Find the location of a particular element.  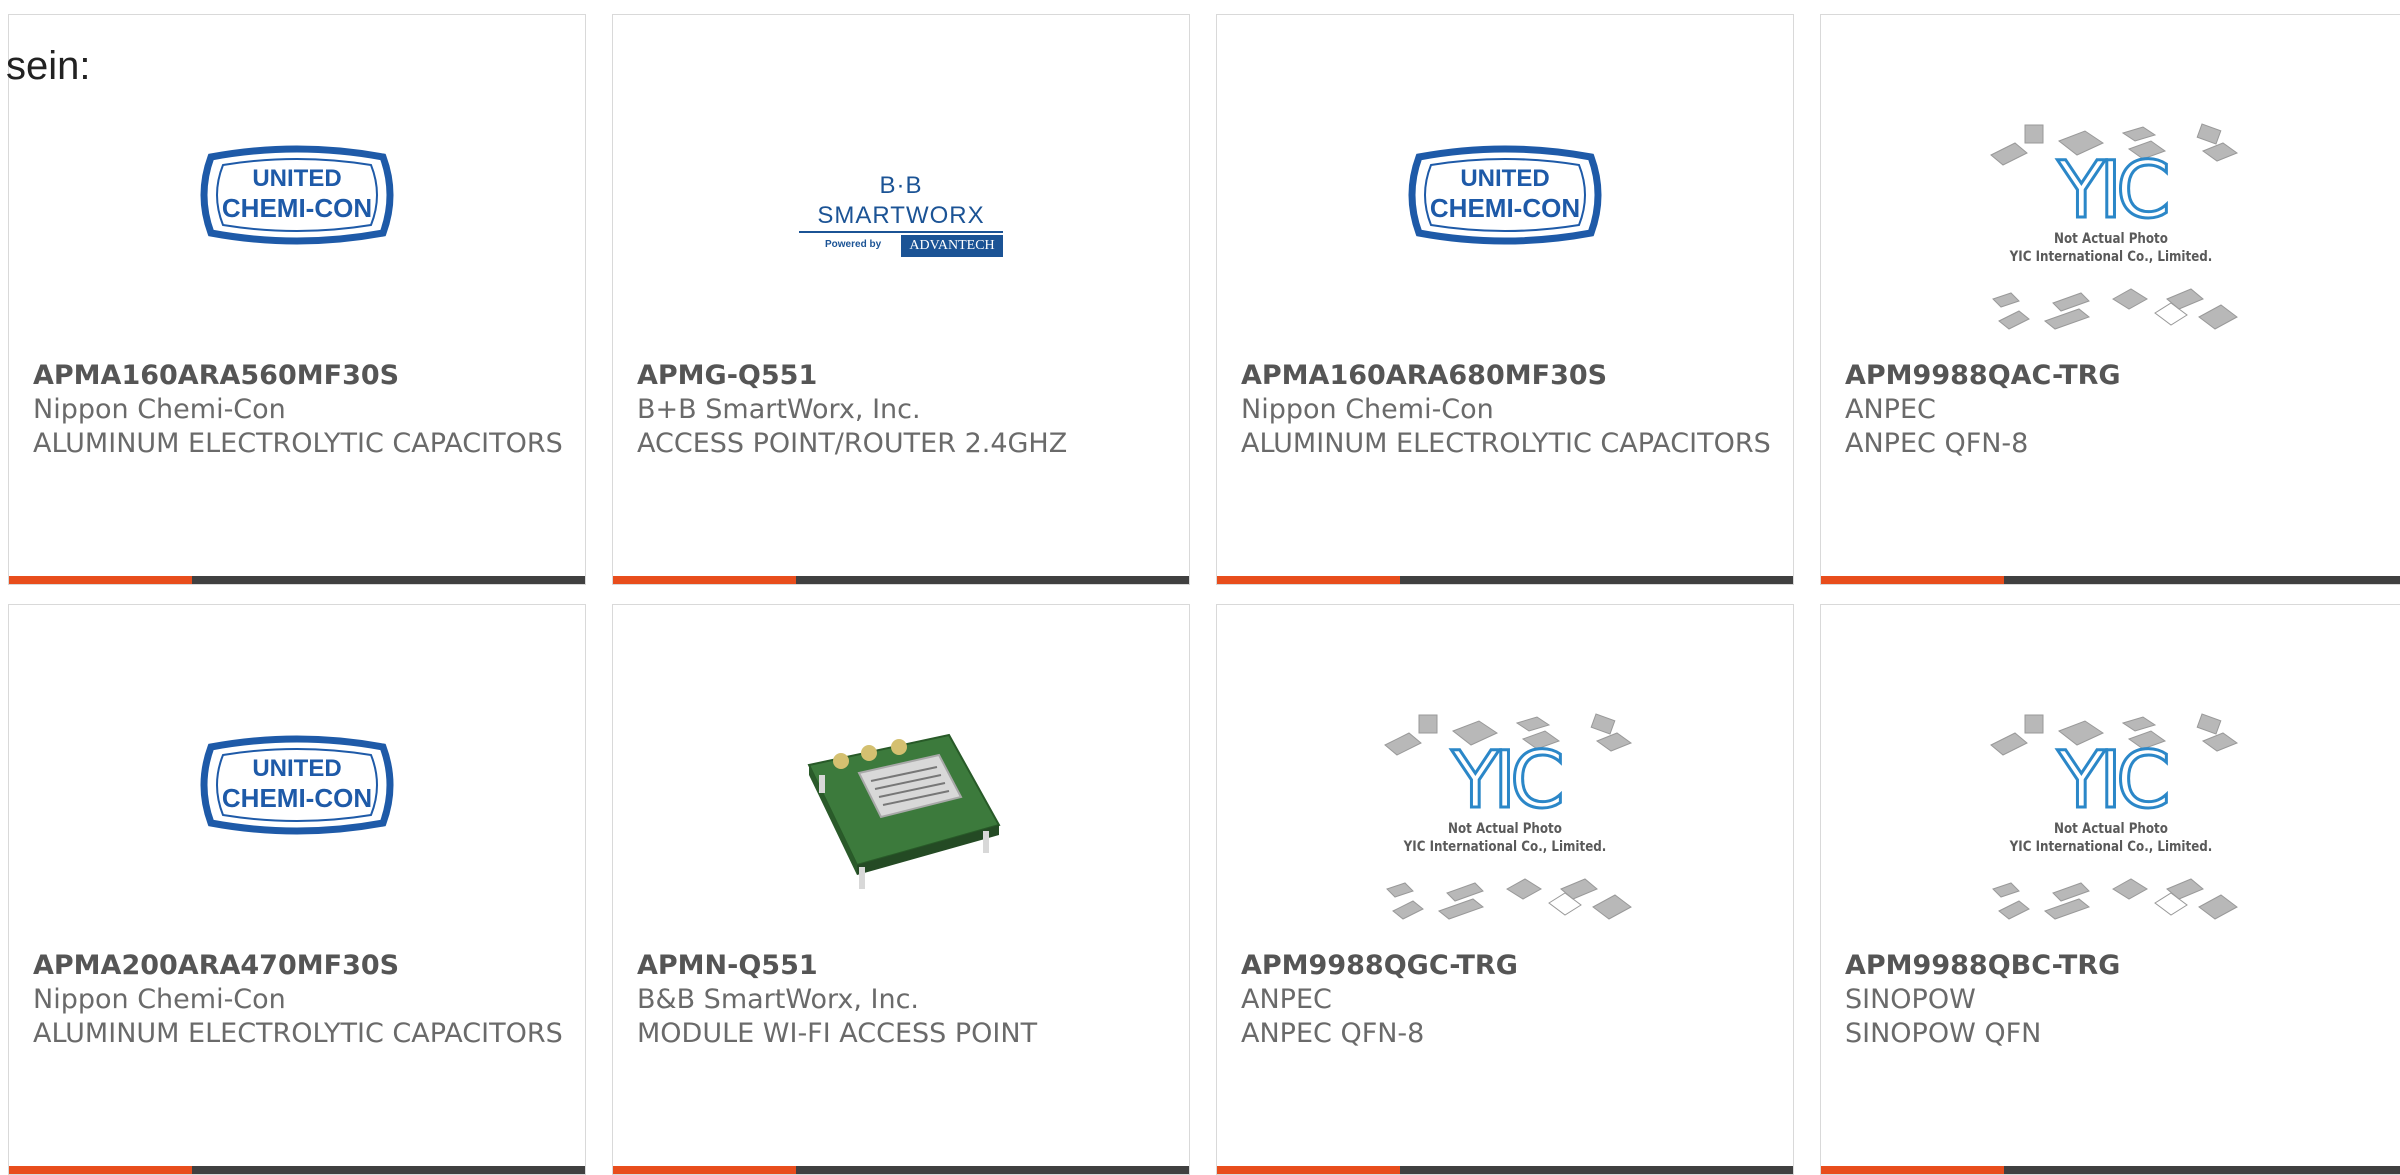

part-number: APMA200ARA470MF30S is located at coordinates (299, 966).